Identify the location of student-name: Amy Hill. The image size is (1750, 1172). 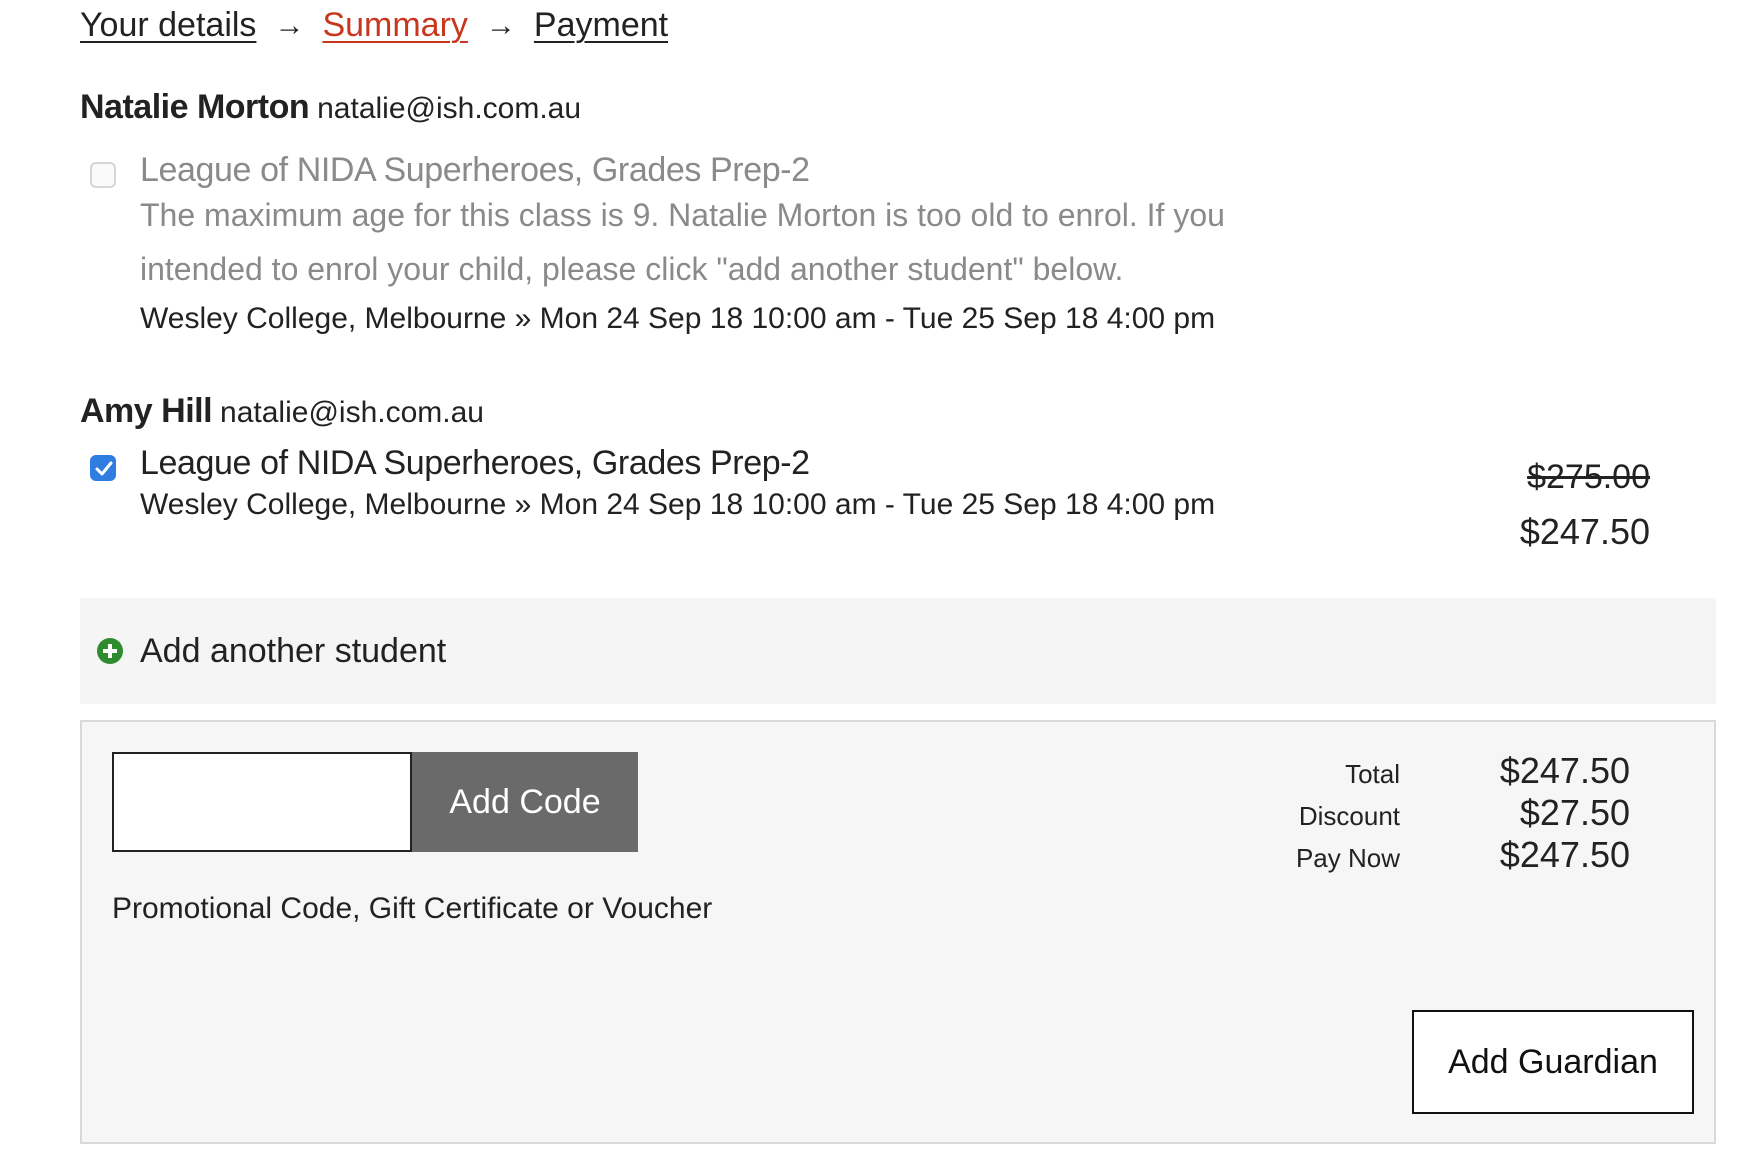
(146, 411).